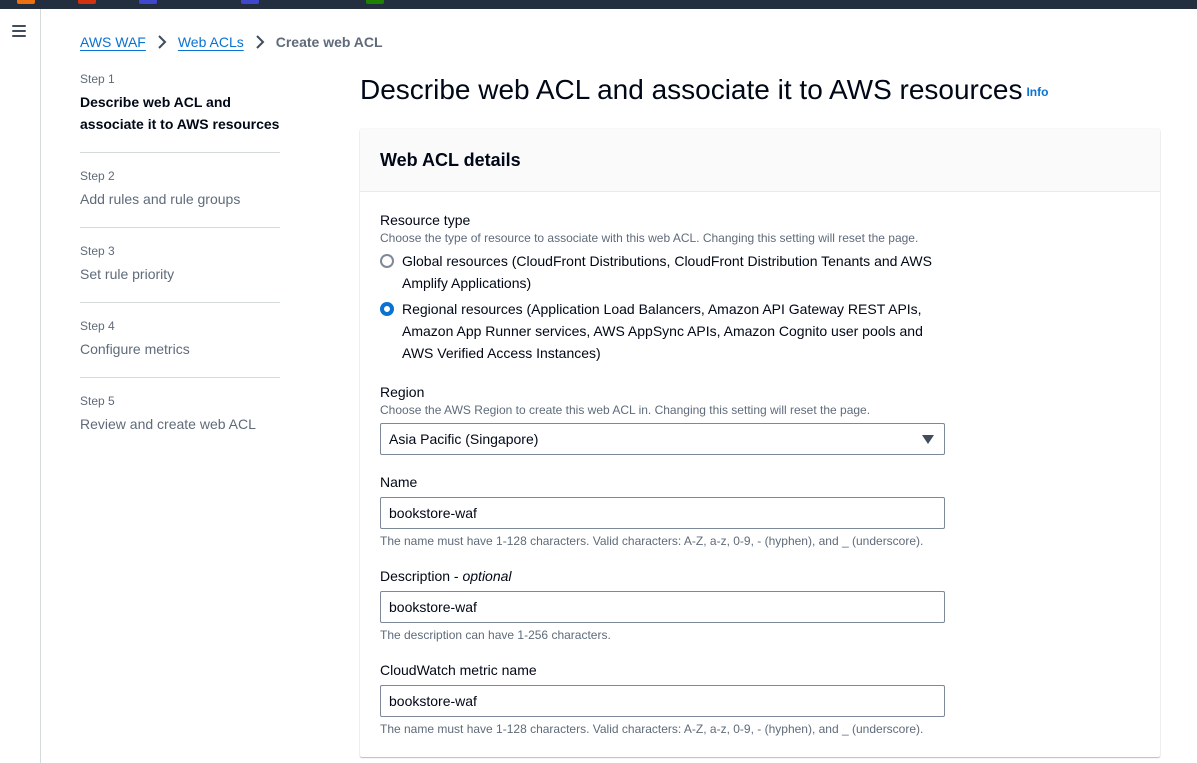 This screenshot has height=763, width=1197. I want to click on description-label: Description - optional, so click(446, 576).